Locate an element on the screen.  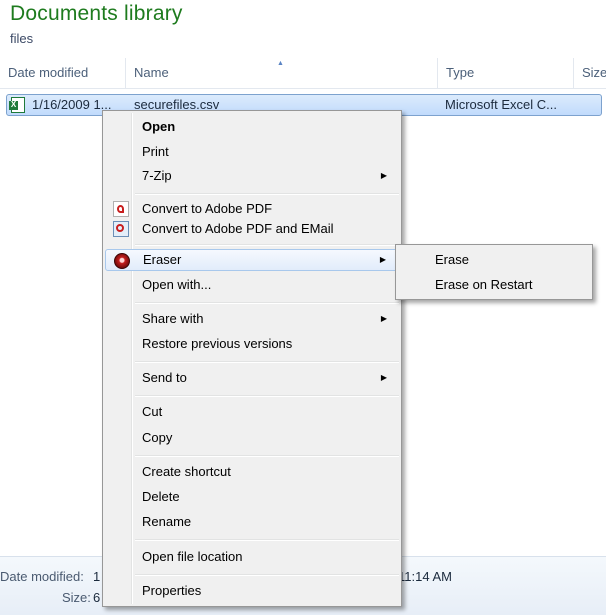
column-size: Size is located at coordinates (590, 73).